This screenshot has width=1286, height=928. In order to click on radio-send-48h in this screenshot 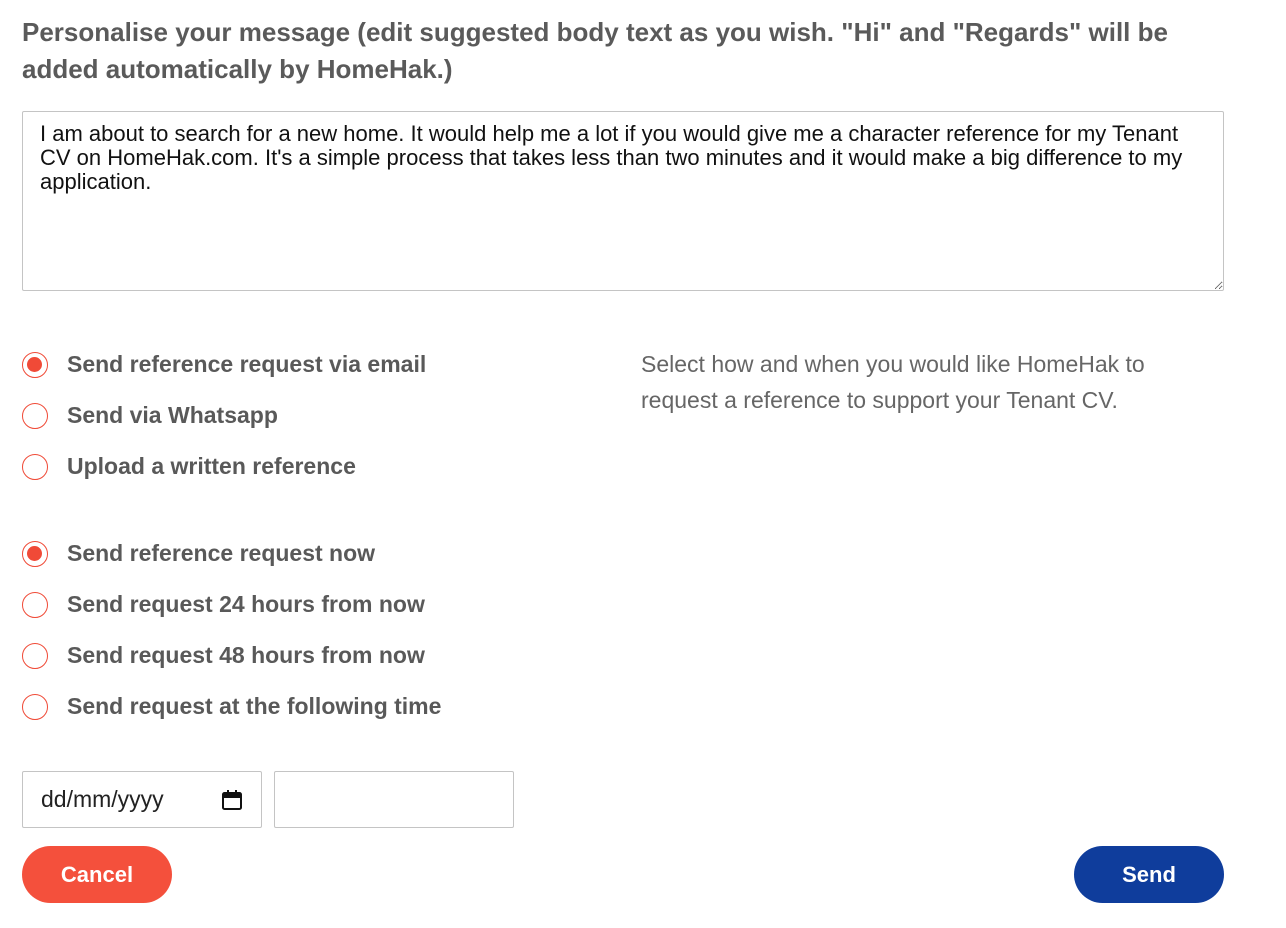, I will do `click(35, 655)`.